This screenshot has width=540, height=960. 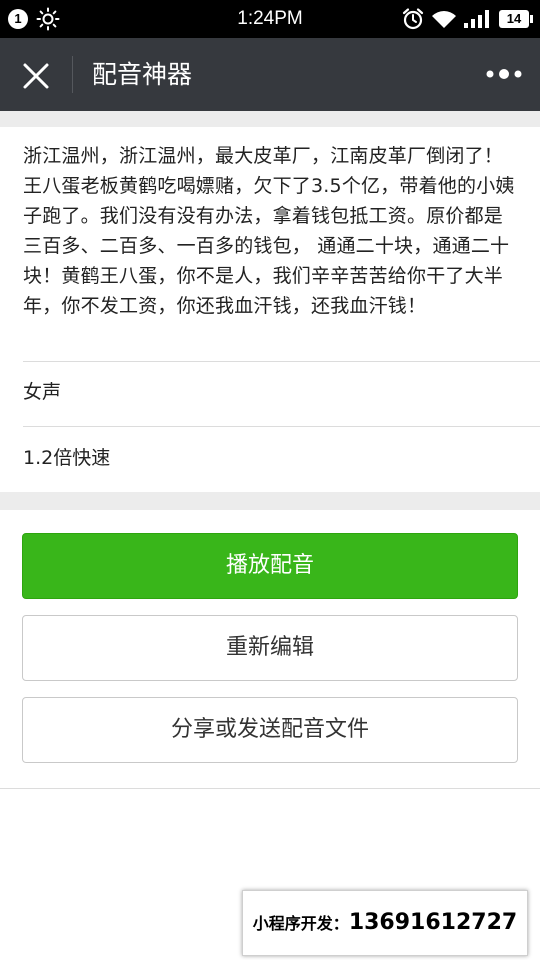 What do you see at coordinates (413, 19) in the screenshot?
I see `alarm-icon` at bounding box center [413, 19].